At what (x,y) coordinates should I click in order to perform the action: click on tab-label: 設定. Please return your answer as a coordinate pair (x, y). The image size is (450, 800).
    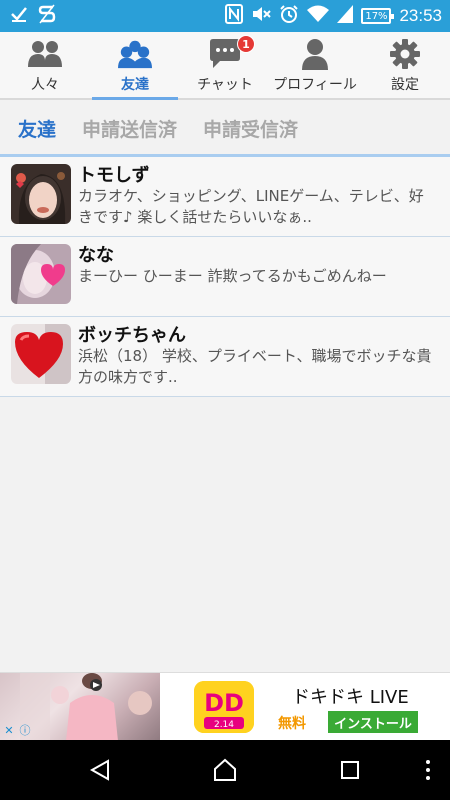
    Looking at the image, I should click on (405, 85).